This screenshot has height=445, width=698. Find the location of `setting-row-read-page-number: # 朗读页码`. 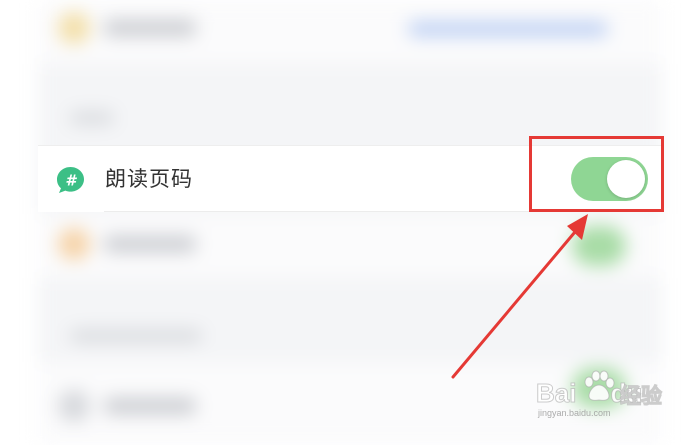

setting-row-read-page-number: # 朗读页码 is located at coordinates (350, 178).